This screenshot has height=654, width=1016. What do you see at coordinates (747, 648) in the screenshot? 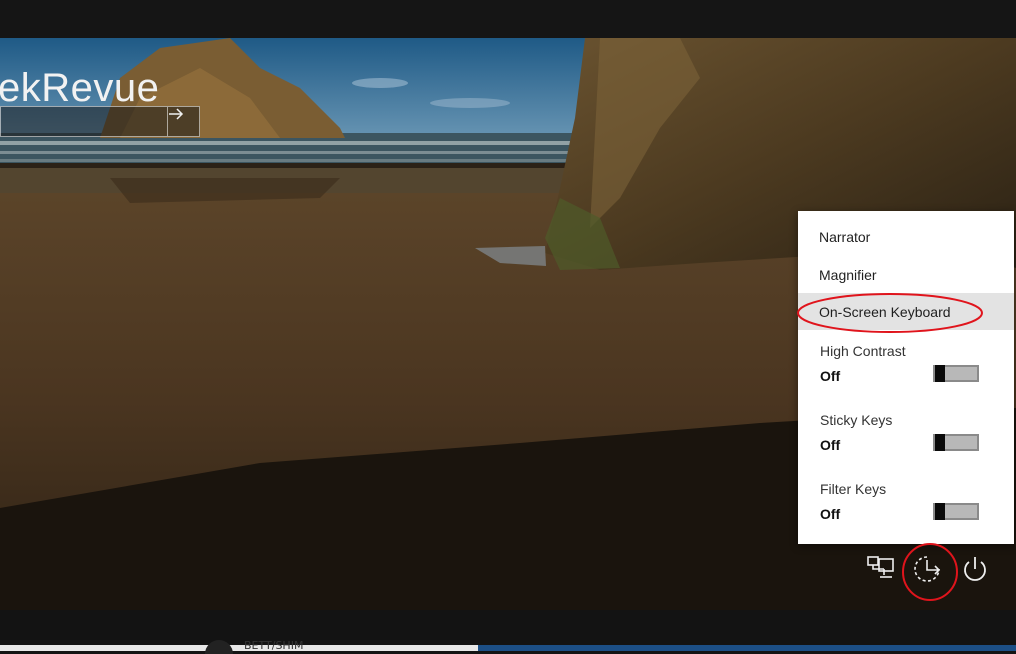
I see `taskbar-accent-strip` at bounding box center [747, 648].